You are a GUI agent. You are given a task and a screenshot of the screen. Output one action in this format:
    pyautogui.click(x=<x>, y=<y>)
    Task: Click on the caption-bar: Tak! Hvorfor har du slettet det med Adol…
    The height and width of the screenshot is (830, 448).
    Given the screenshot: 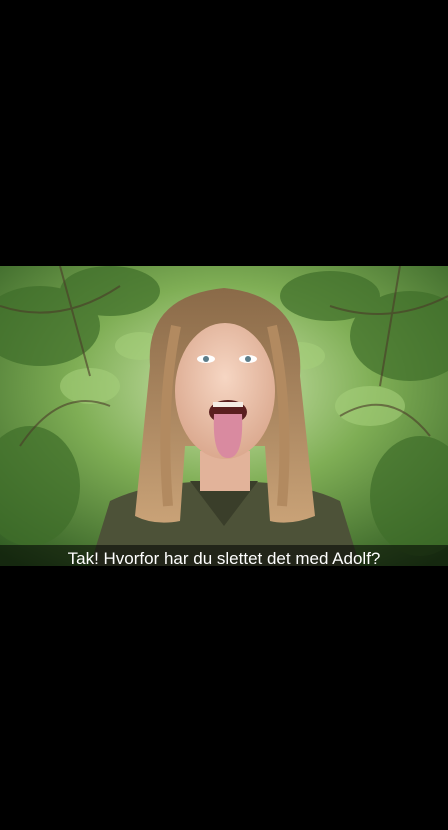 What is the action you would take?
    pyautogui.click(x=224, y=558)
    